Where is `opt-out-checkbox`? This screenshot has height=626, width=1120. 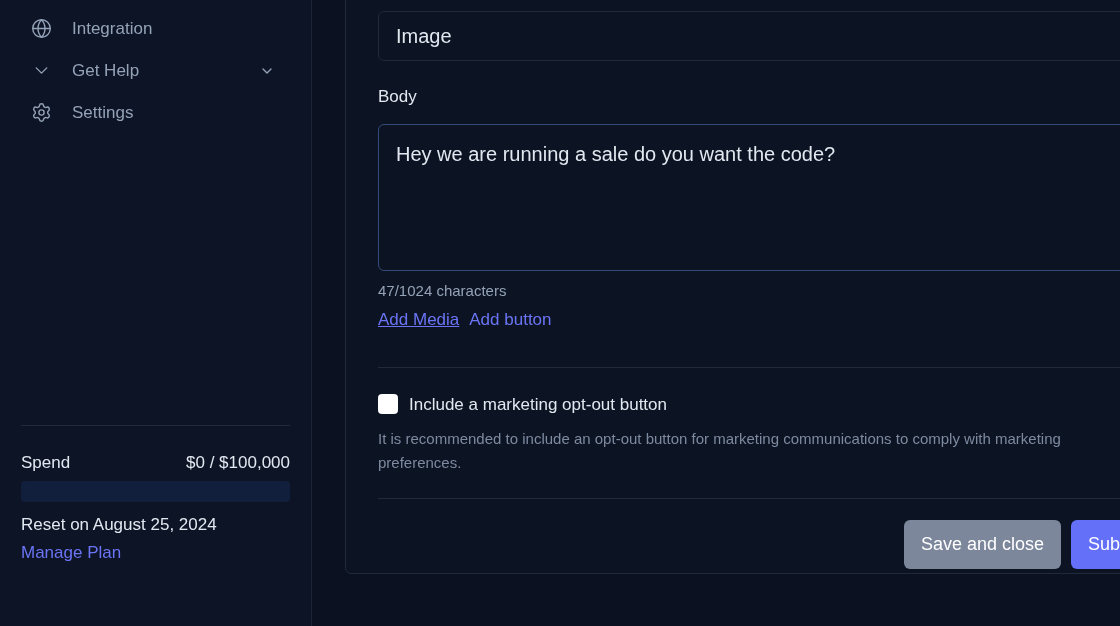 opt-out-checkbox is located at coordinates (388, 404).